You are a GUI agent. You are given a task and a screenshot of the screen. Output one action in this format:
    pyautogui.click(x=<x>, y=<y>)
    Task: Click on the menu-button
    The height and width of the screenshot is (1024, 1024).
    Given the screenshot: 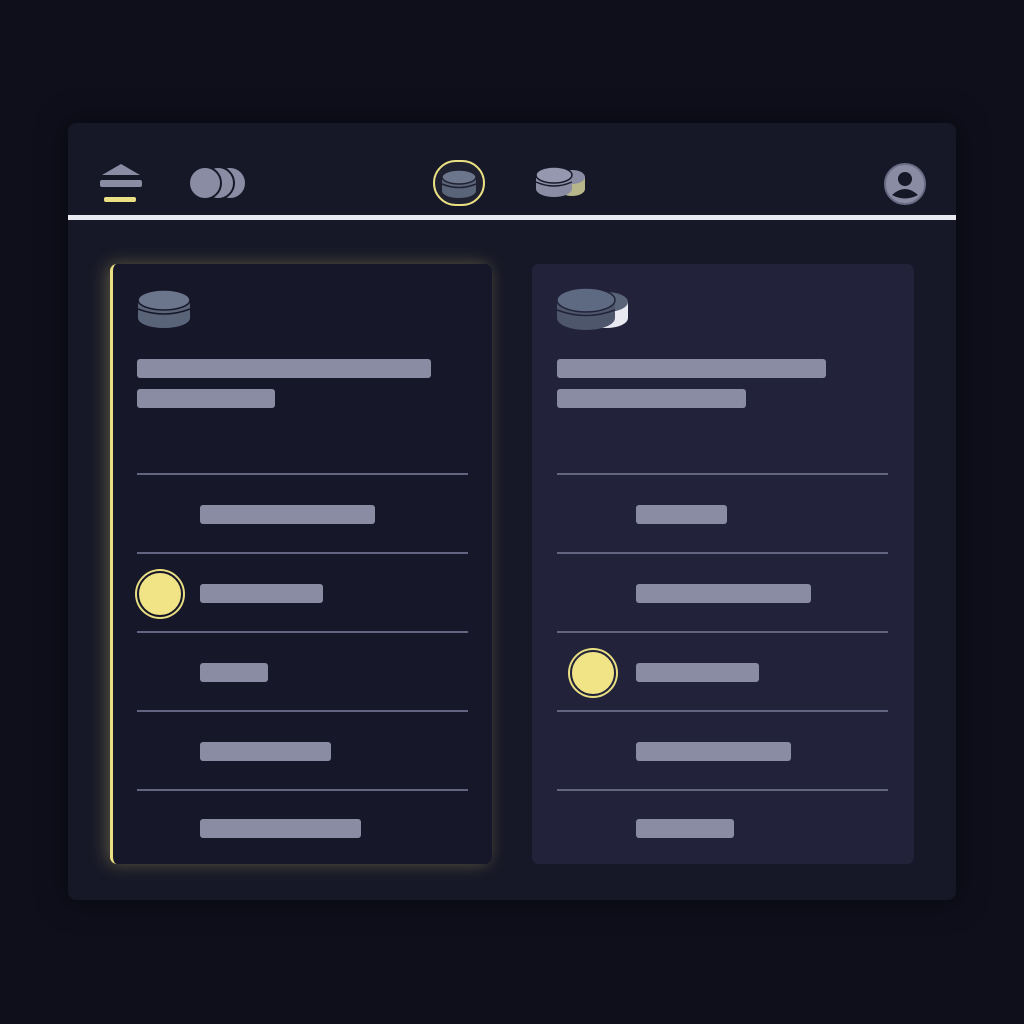 What is the action you would take?
    pyautogui.click(x=121, y=184)
    